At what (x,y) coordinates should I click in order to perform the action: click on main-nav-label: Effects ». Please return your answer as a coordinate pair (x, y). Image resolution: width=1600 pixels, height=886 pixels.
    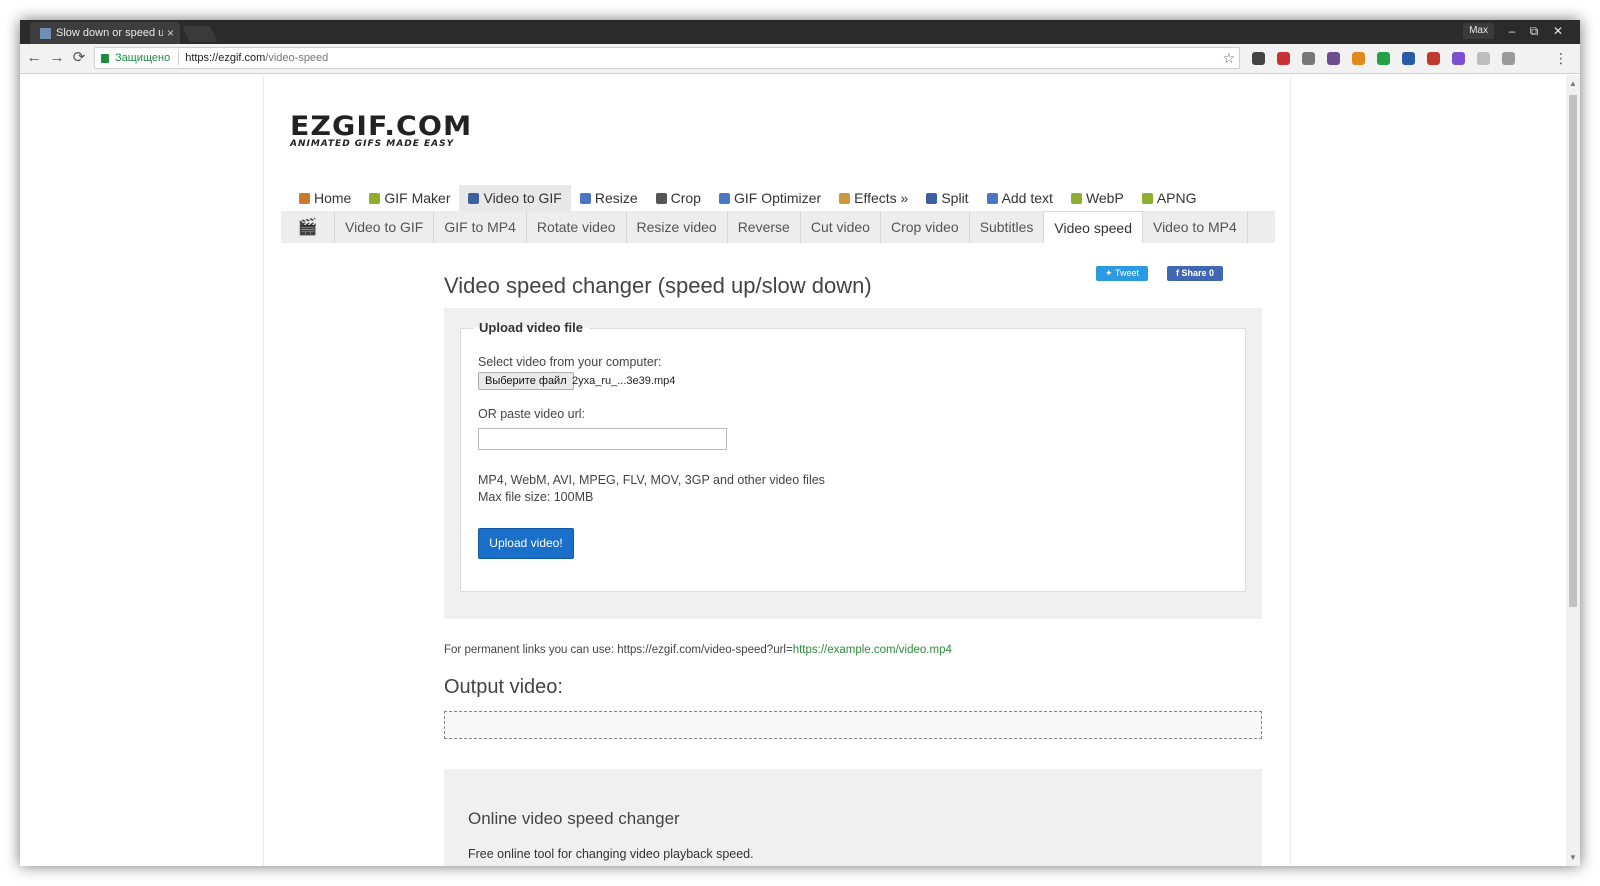
    Looking at the image, I should click on (881, 198).